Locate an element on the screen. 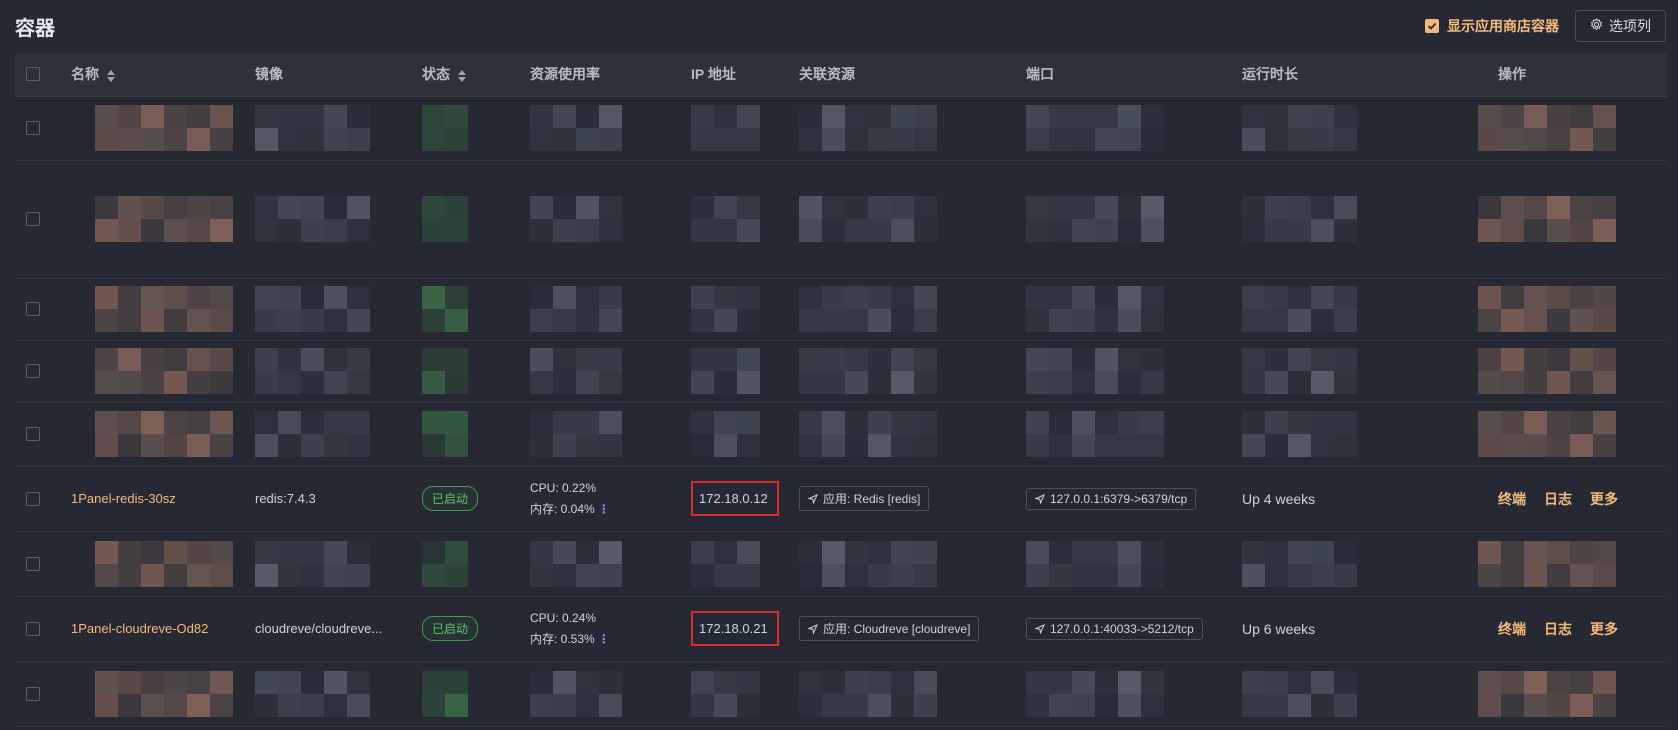 The image size is (1678, 730). image-text: redis:7.4.3 is located at coordinates (285, 498).